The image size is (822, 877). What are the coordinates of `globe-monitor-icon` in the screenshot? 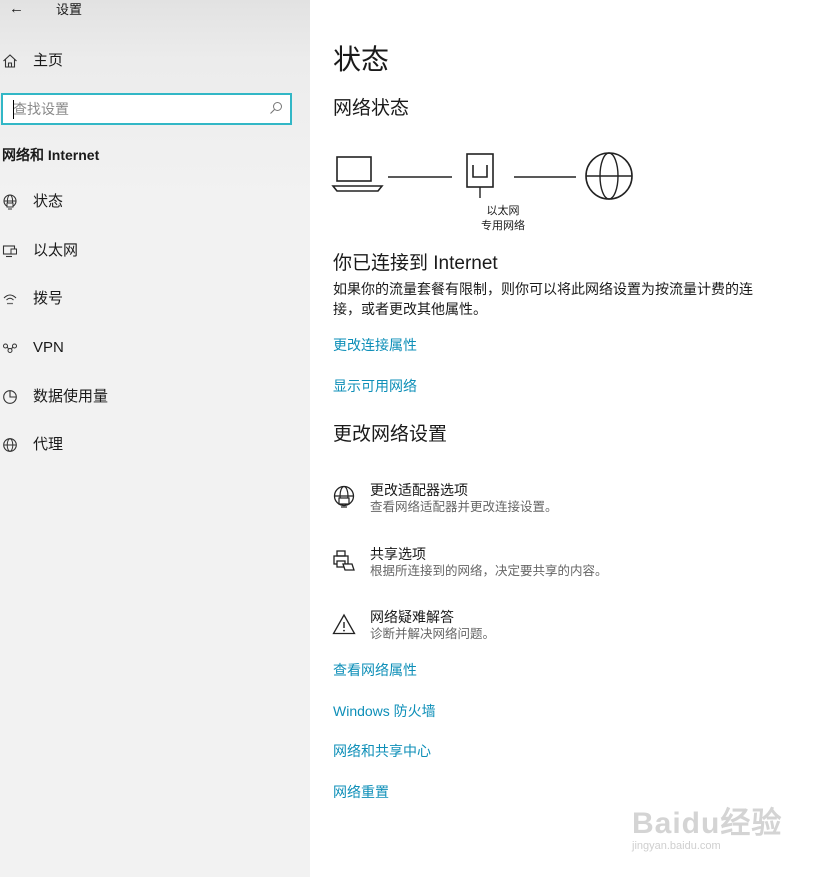 It's located at (10, 202).